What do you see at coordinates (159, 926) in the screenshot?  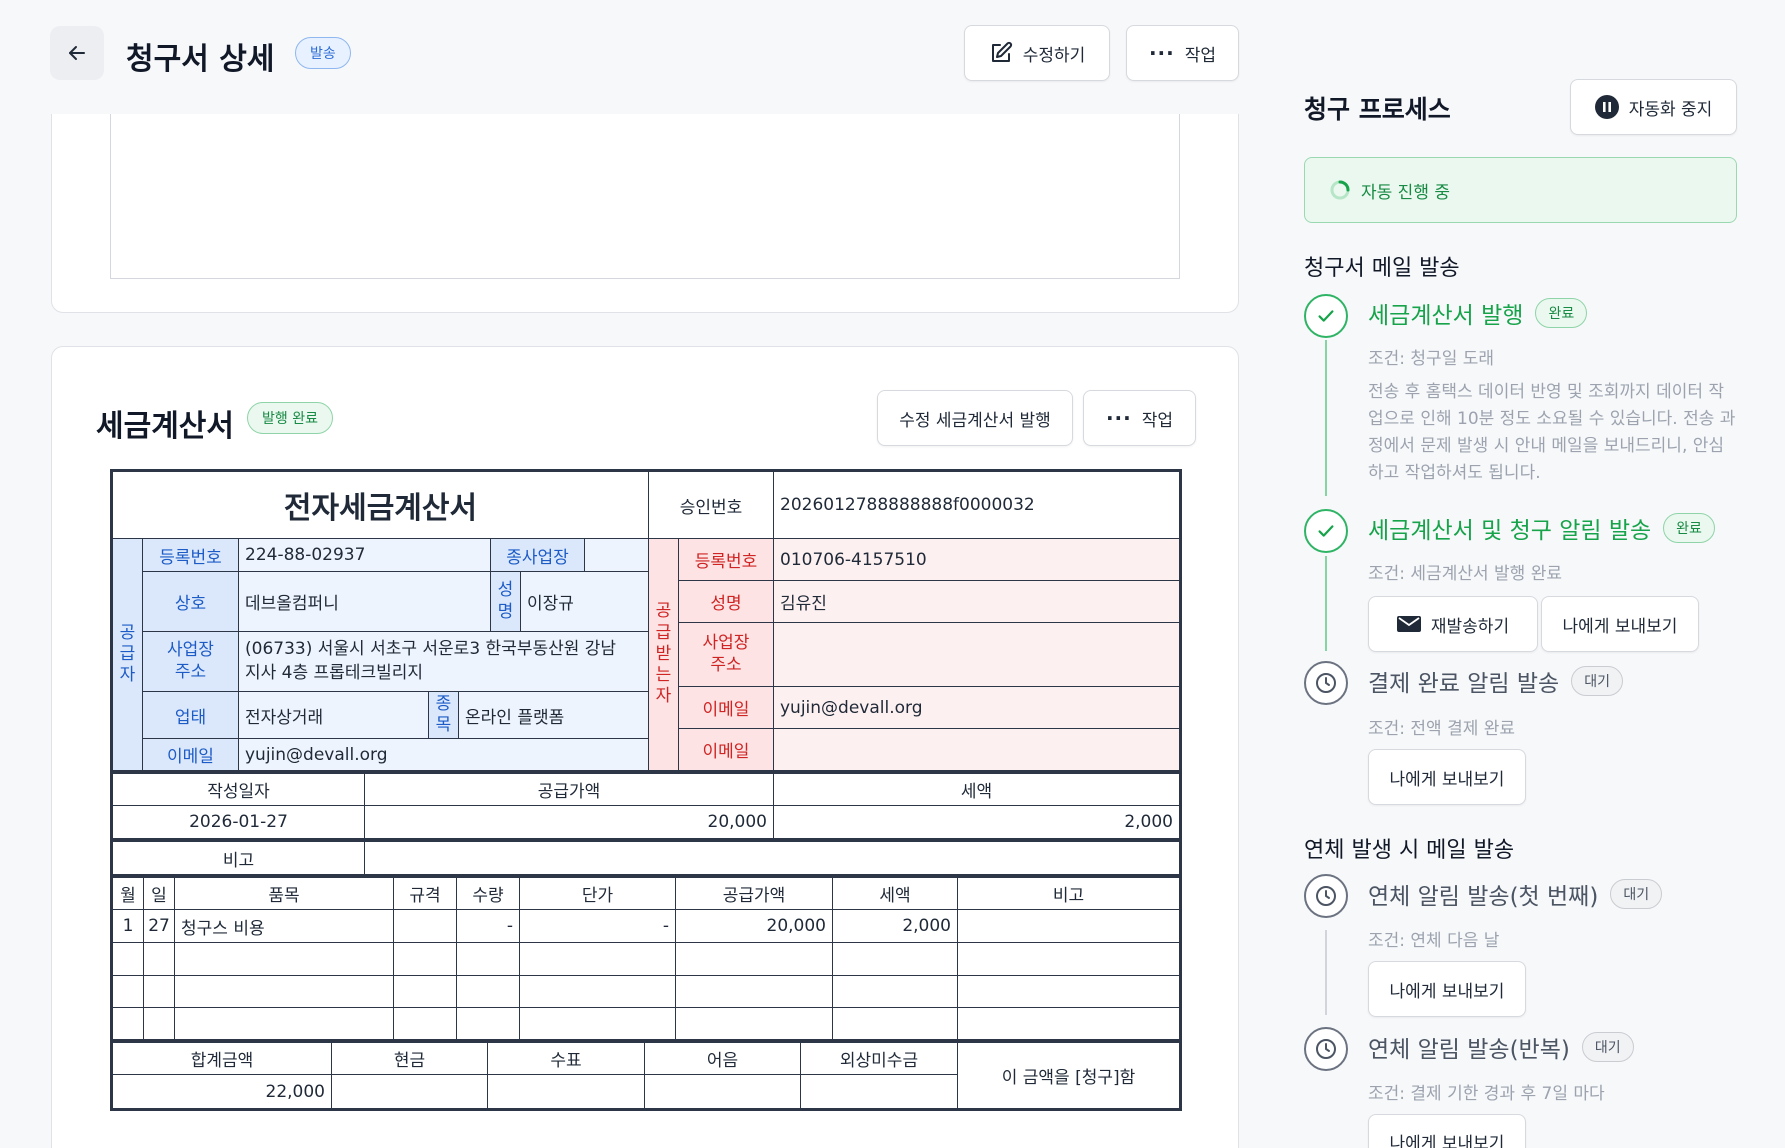 I see `item-cell: 27` at bounding box center [159, 926].